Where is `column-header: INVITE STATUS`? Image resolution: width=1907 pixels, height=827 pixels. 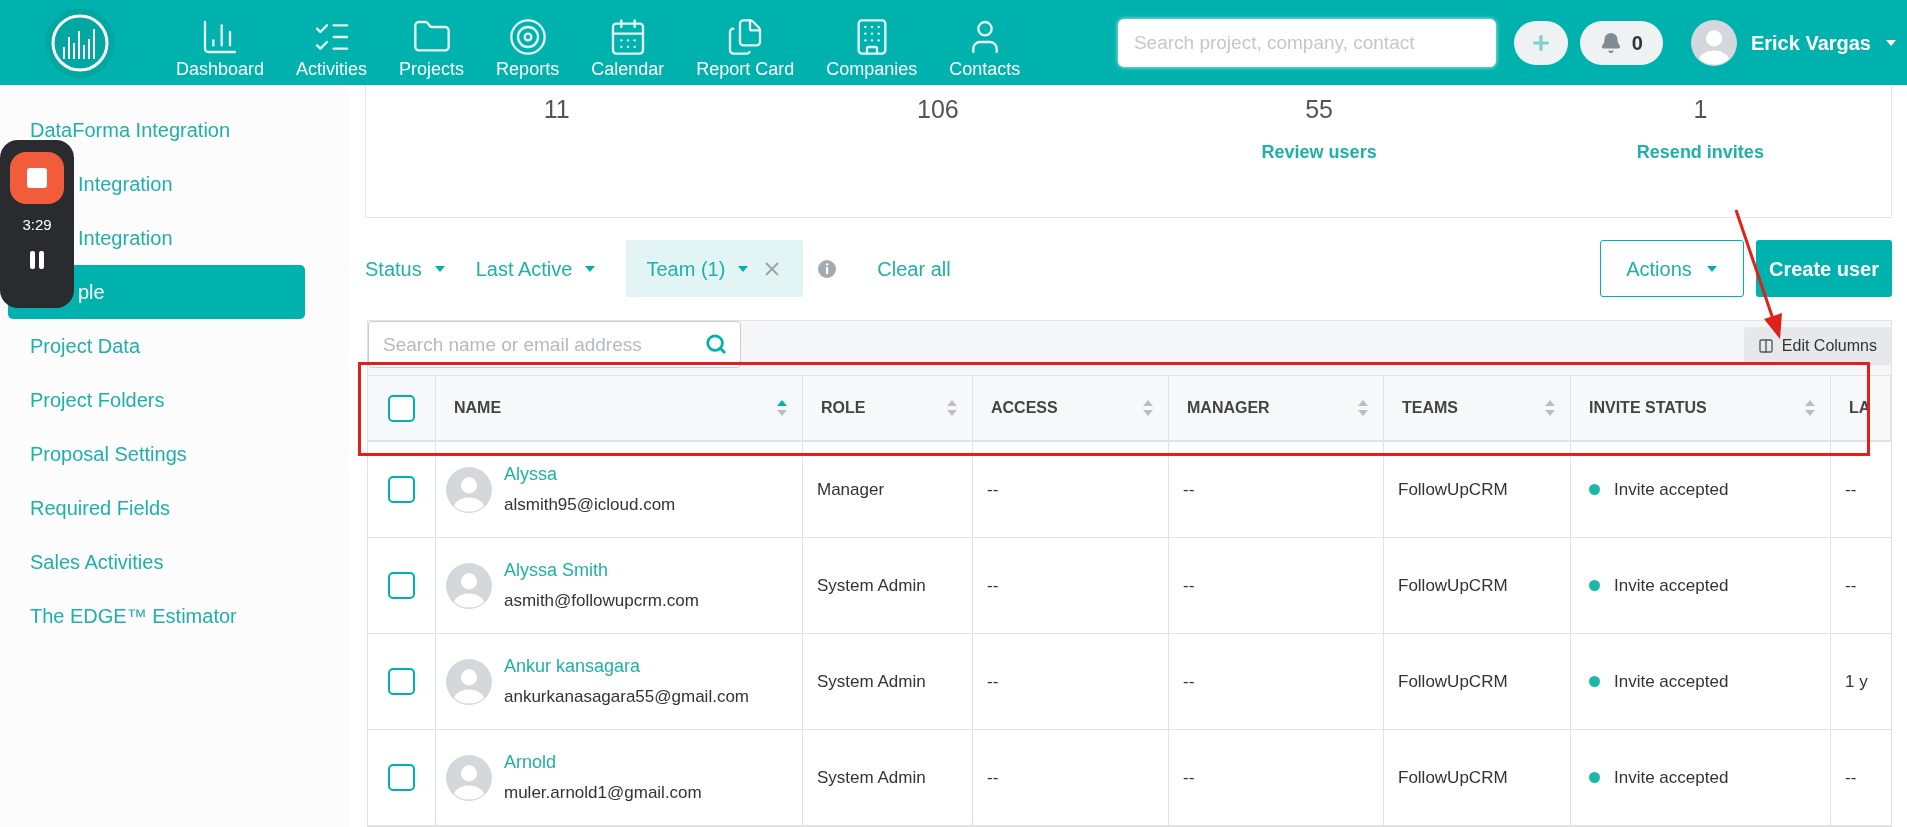
column-header: INVITE STATUS is located at coordinates (1701, 408).